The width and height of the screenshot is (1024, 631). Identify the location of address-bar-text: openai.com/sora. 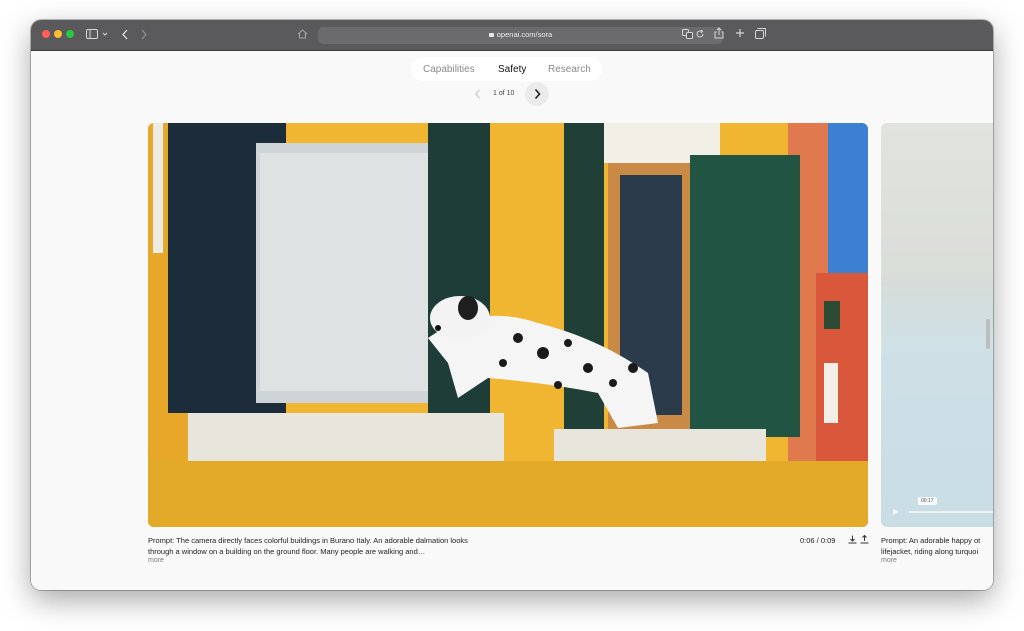
(520, 34).